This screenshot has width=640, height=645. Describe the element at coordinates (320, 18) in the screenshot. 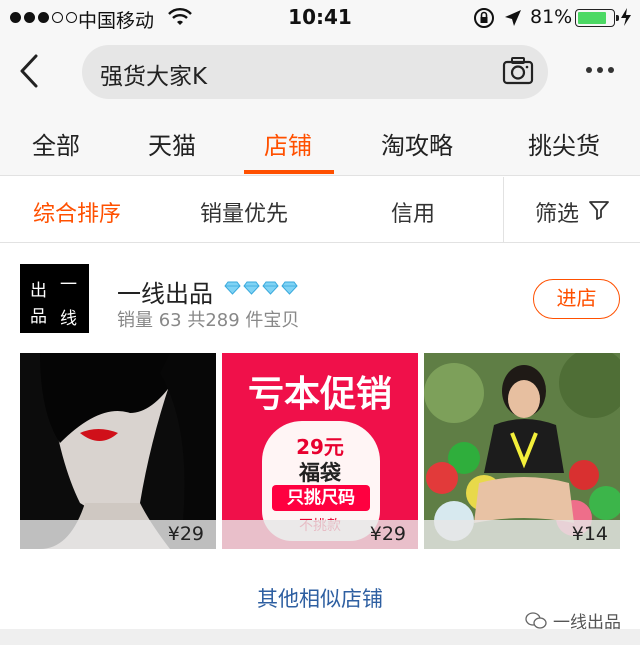

I see `status-bar: 中国移动 10:41 81%` at that location.